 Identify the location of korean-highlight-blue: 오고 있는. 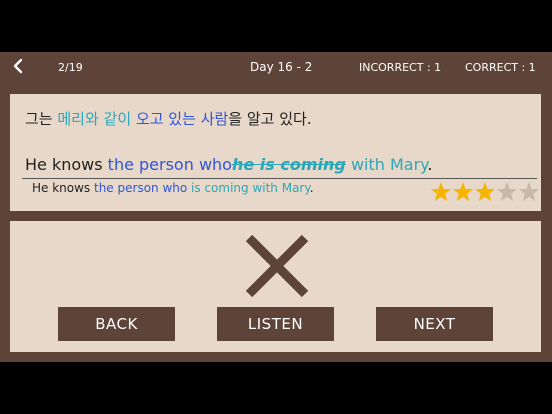
(165, 119).